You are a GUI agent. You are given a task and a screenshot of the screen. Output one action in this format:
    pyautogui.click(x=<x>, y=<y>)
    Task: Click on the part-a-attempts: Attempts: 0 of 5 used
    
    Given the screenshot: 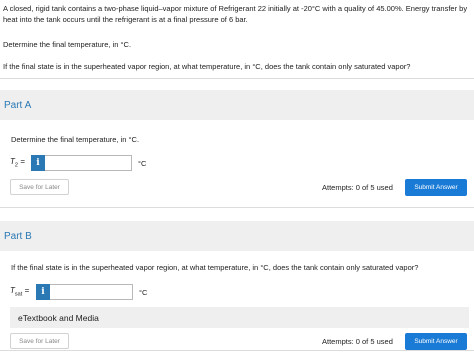 What is the action you would take?
    pyautogui.click(x=357, y=187)
    